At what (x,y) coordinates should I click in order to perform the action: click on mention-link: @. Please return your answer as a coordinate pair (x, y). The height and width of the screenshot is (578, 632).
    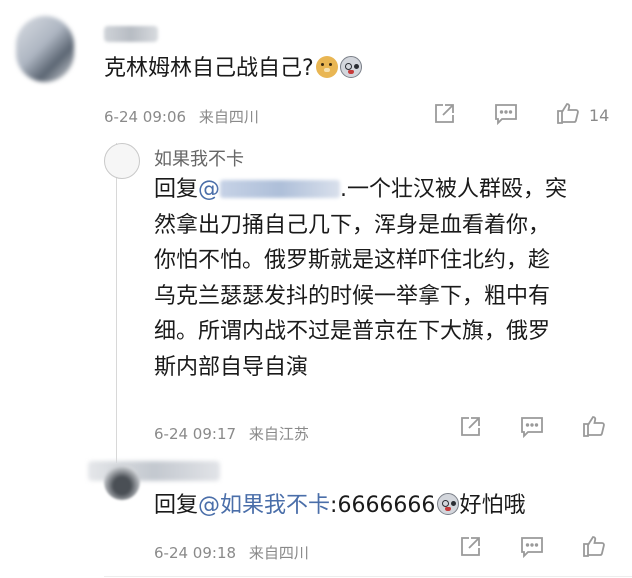
    Looking at the image, I should click on (269, 189).